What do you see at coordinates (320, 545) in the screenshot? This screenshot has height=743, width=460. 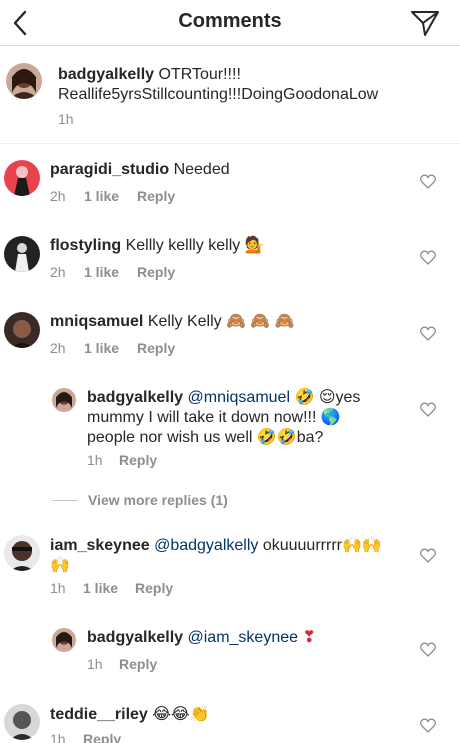 I see `comment-body: okuuuurrrrr🙌🙌` at bounding box center [320, 545].